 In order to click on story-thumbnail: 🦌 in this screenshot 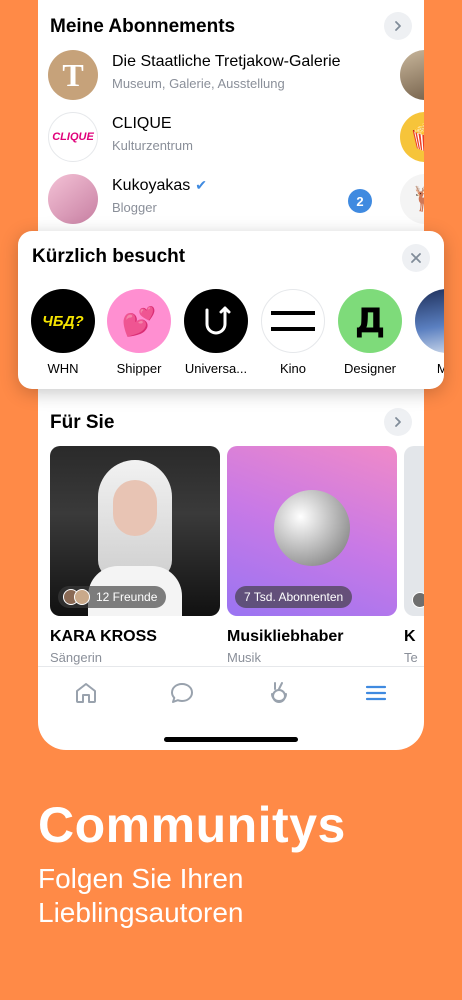, I will do `click(412, 199)`.